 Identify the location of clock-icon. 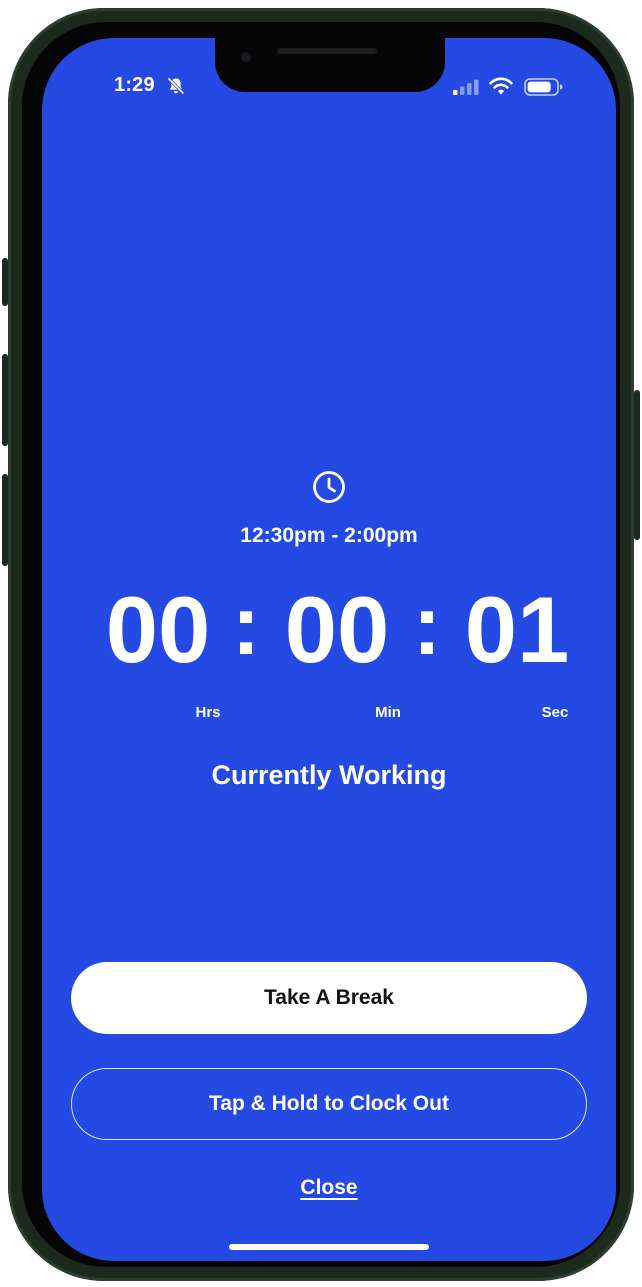
(329, 487).